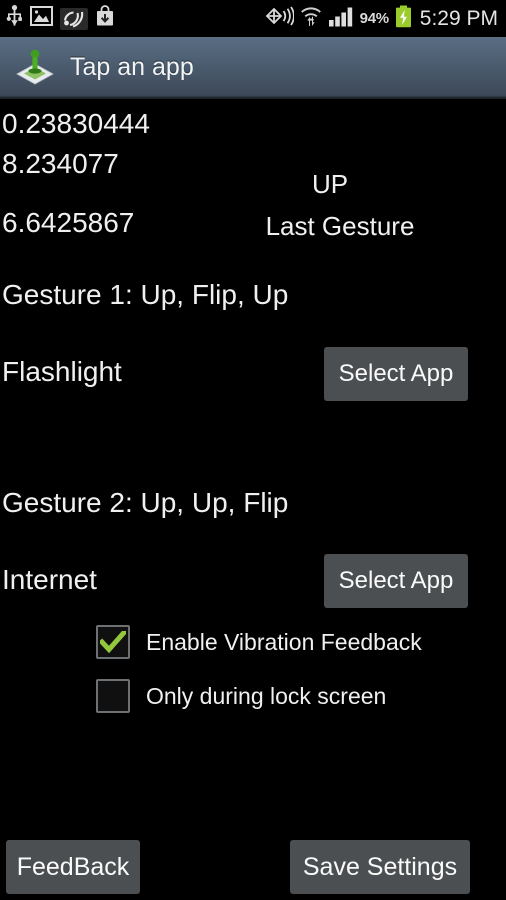 The width and height of the screenshot is (506, 900). I want to click on wifi-icon, so click(311, 18).